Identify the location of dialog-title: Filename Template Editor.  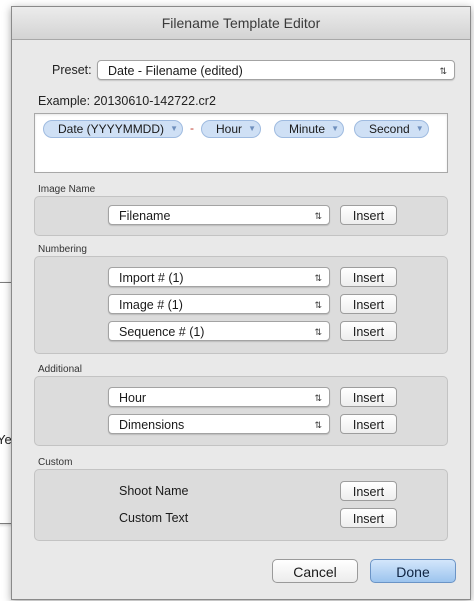
(241, 23).